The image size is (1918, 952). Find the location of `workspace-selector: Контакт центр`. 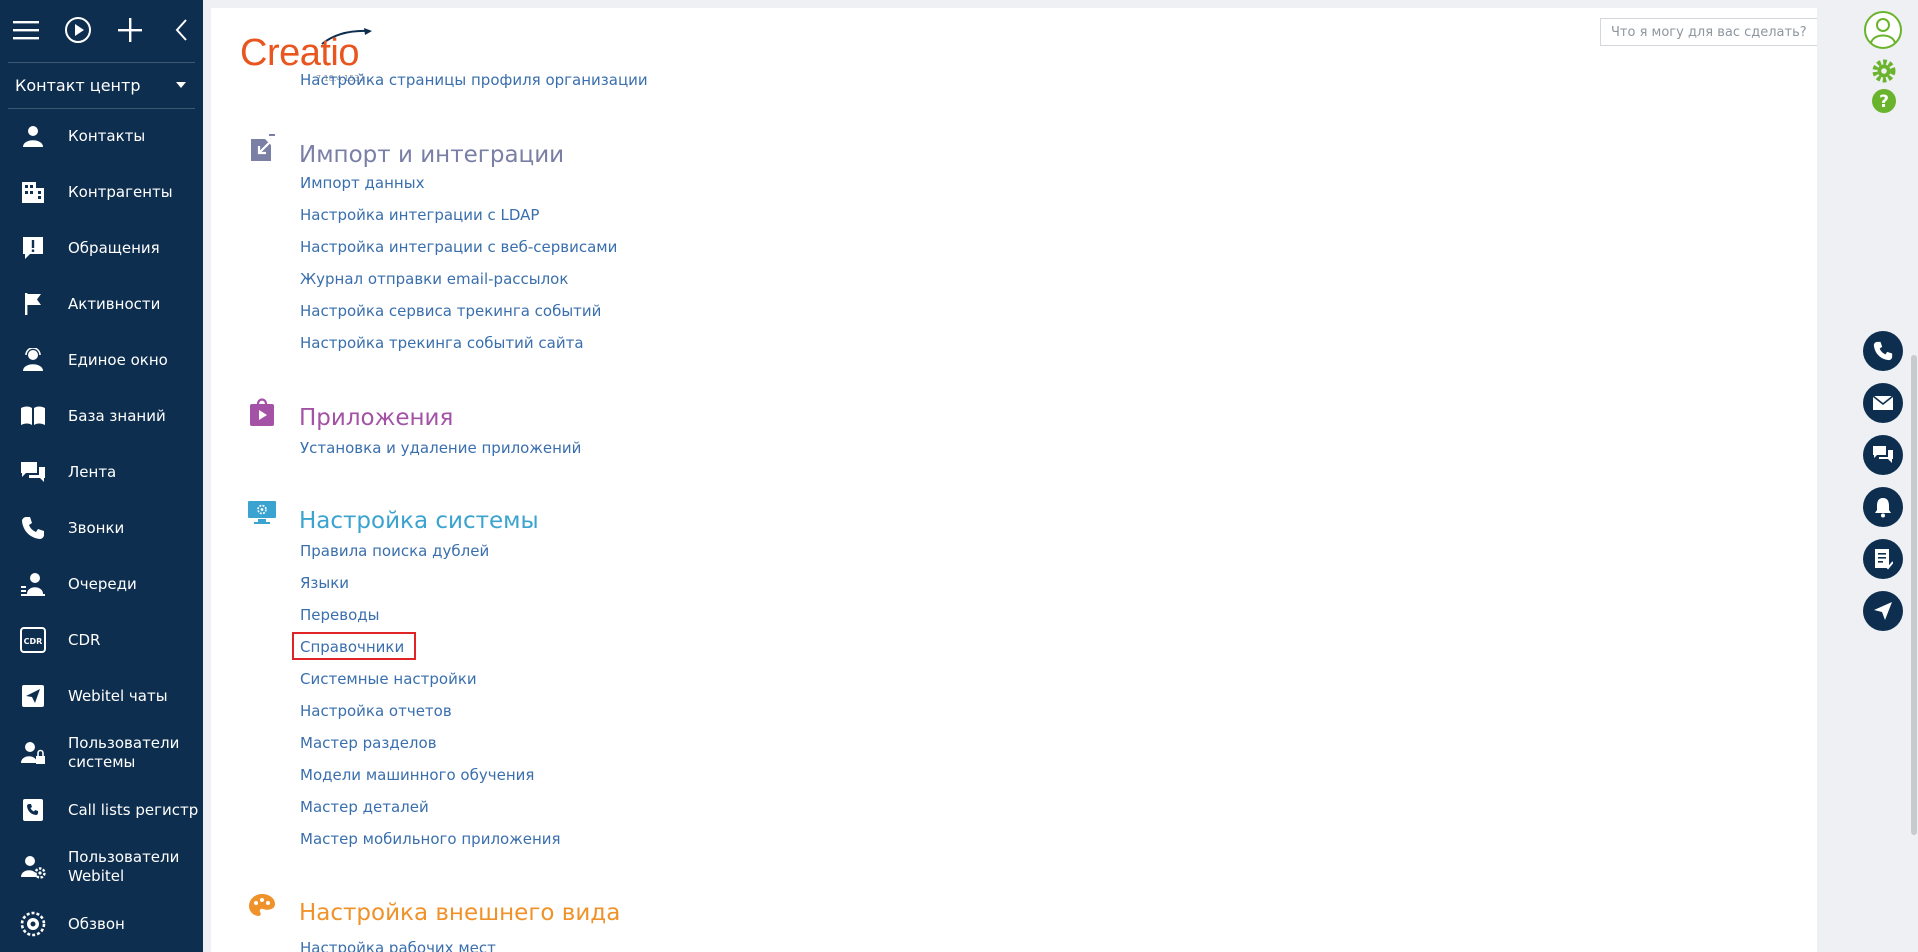

workspace-selector: Контакт центр is located at coordinates (101, 85).